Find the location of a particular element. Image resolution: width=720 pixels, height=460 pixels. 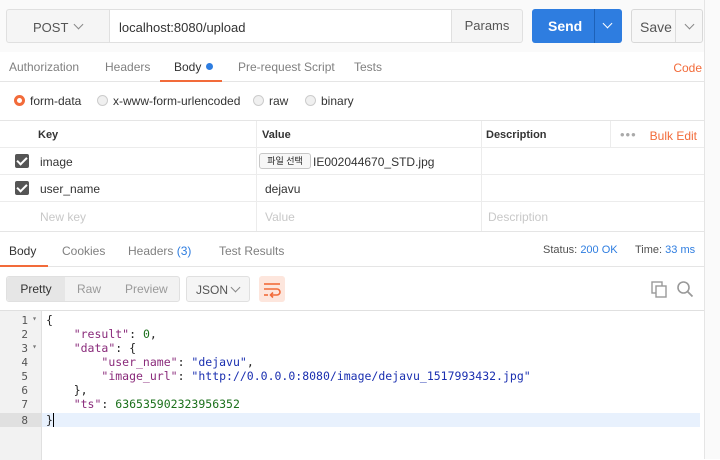

line-number: 1 ▾ is located at coordinates (29, 320).